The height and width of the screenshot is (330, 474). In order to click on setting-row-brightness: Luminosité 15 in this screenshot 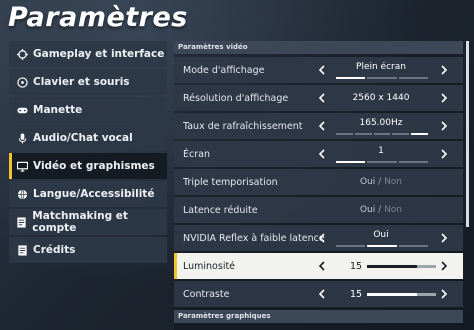, I will do `click(318, 266)`.